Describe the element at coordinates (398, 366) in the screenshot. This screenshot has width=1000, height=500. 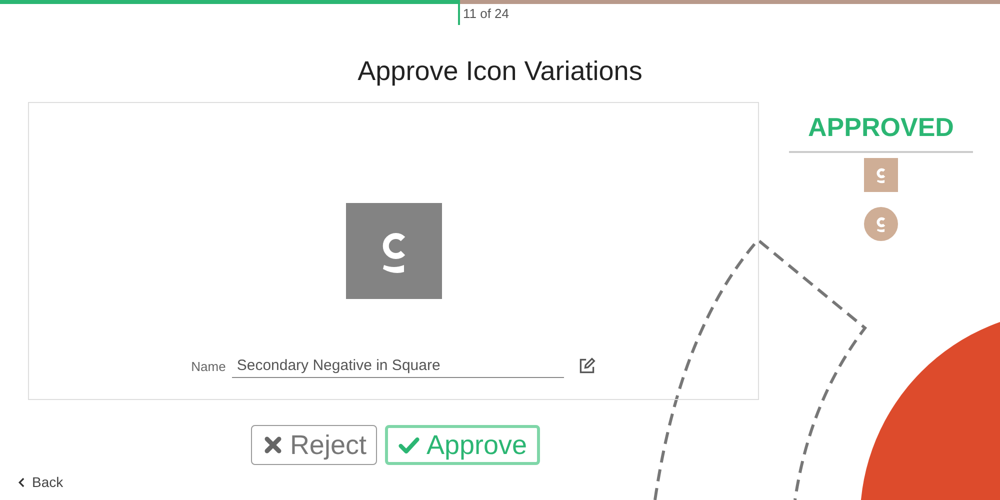
I see `name-field: Secondary Negative in Square` at that location.